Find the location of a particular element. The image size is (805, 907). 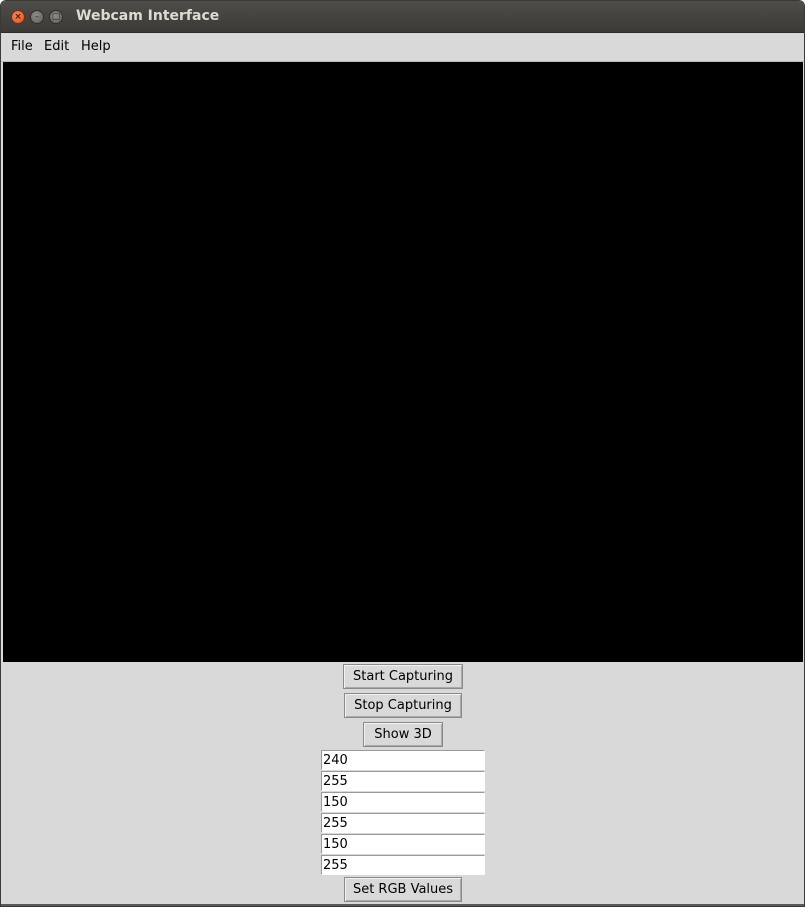

maximize-icon: □ is located at coordinates (56, 17).